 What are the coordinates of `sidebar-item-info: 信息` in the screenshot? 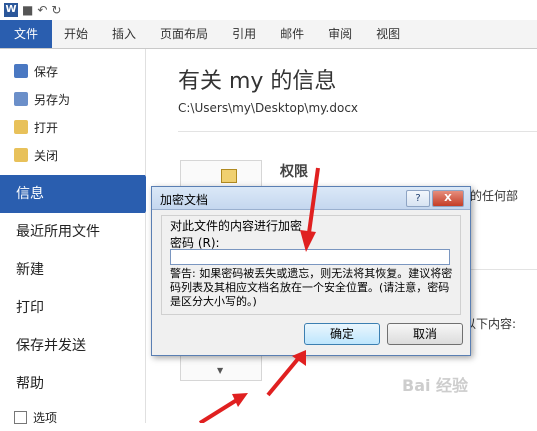 It's located at (77, 194).